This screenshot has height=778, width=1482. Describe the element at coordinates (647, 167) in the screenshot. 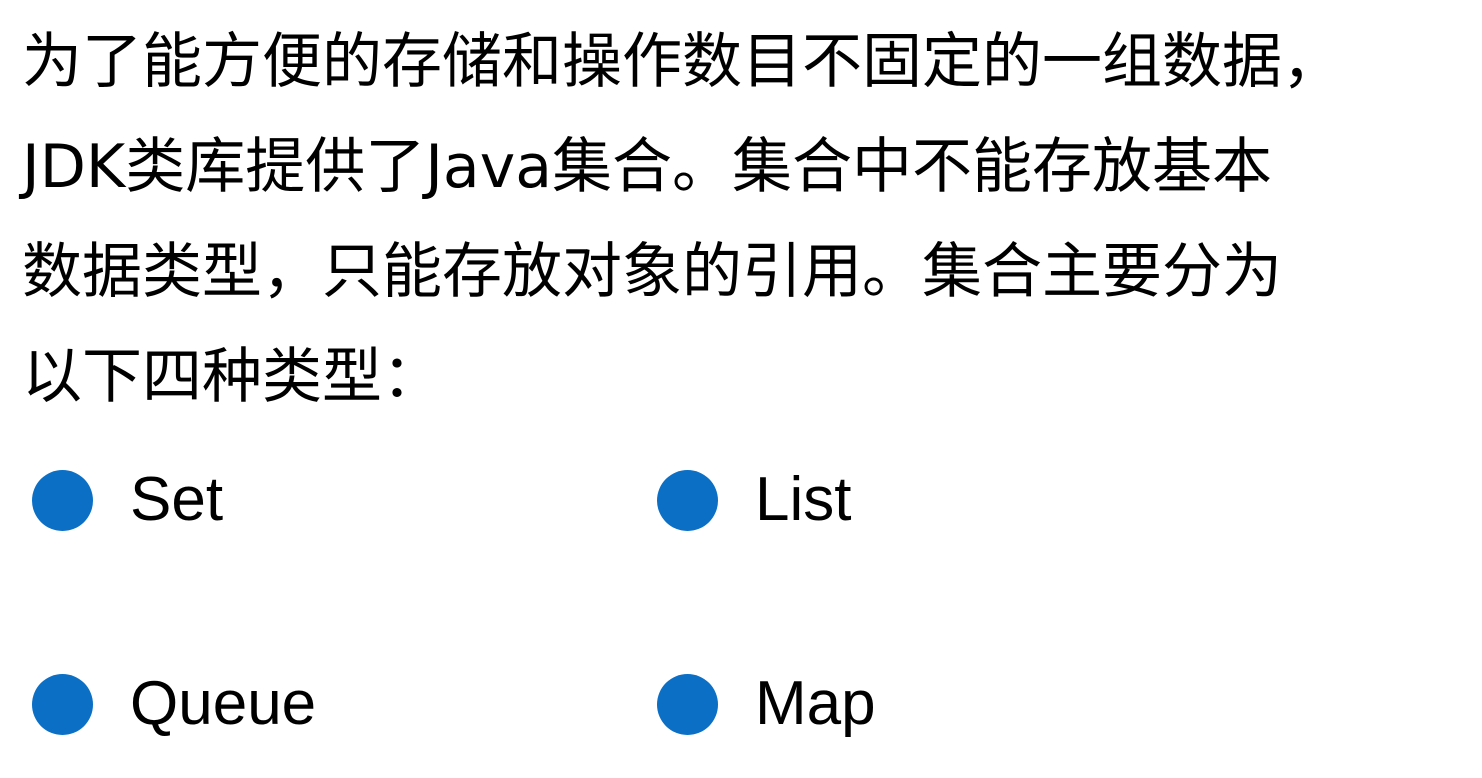

I see `intro-line-2: JDK类库提供了Java集合。集合中不能存放基本` at that location.